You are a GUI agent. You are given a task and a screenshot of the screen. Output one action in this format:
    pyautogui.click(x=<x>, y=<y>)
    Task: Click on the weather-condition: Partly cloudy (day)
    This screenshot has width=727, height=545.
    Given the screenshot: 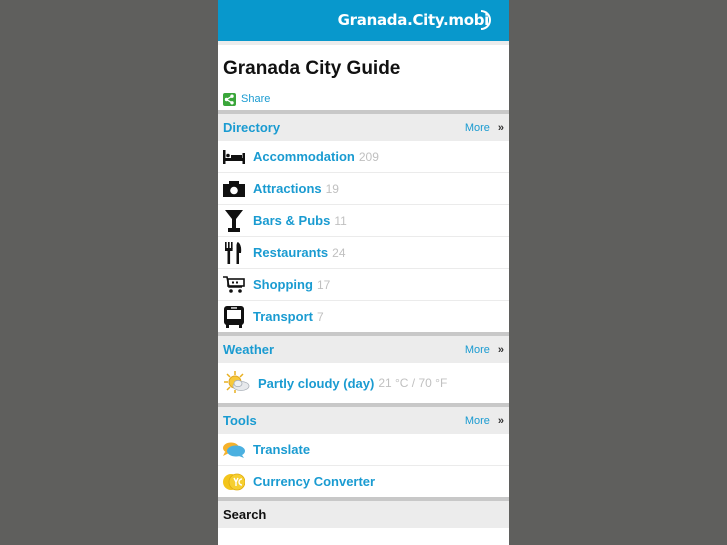 What is the action you would take?
    pyautogui.click(x=316, y=383)
    